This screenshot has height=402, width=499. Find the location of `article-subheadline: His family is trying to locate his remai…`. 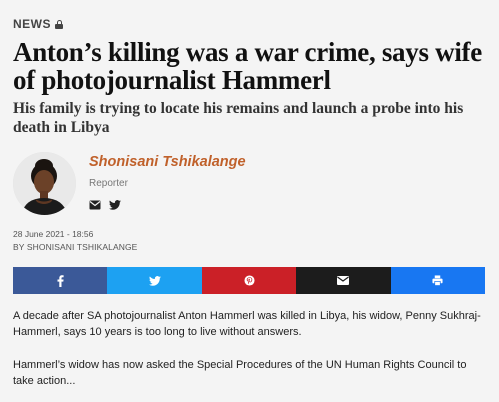

article-subheadline: His family is trying to locate his remai… is located at coordinates (238, 118).